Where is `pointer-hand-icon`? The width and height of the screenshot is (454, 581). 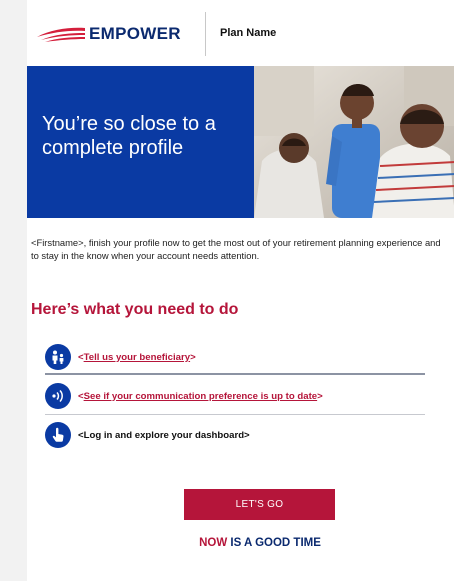 pointer-hand-icon is located at coordinates (58, 435).